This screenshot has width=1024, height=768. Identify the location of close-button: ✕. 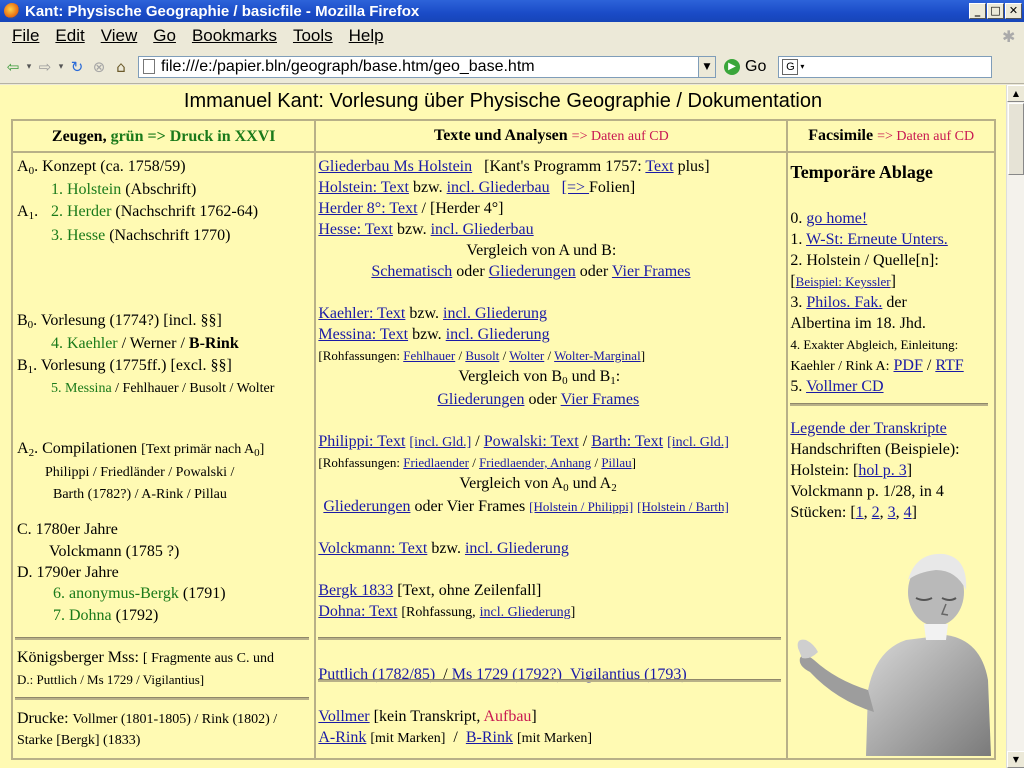
(1013, 11).